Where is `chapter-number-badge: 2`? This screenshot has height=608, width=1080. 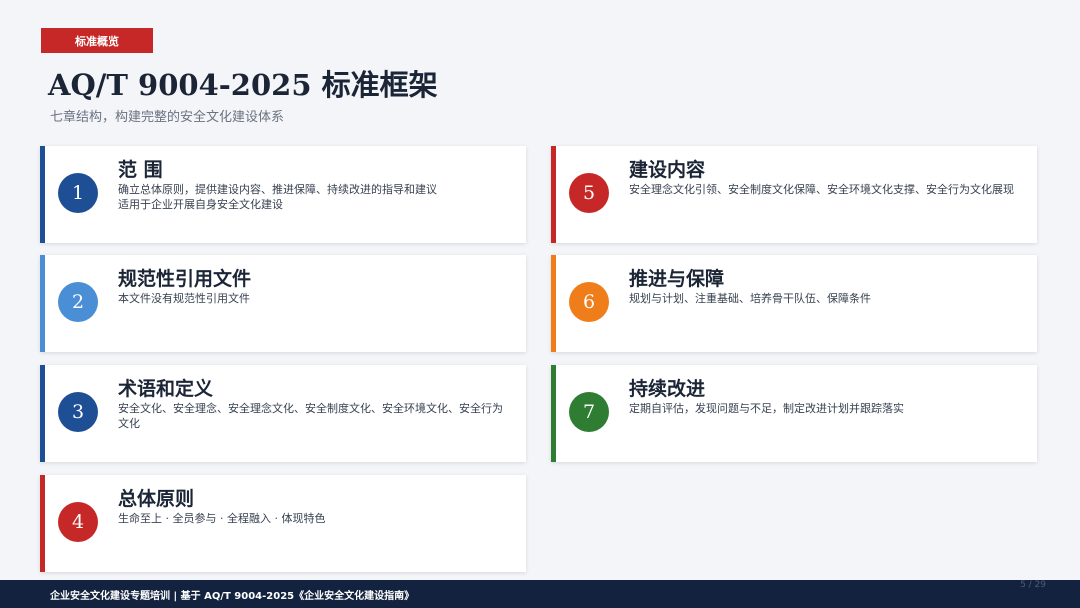 chapter-number-badge: 2 is located at coordinates (78, 302).